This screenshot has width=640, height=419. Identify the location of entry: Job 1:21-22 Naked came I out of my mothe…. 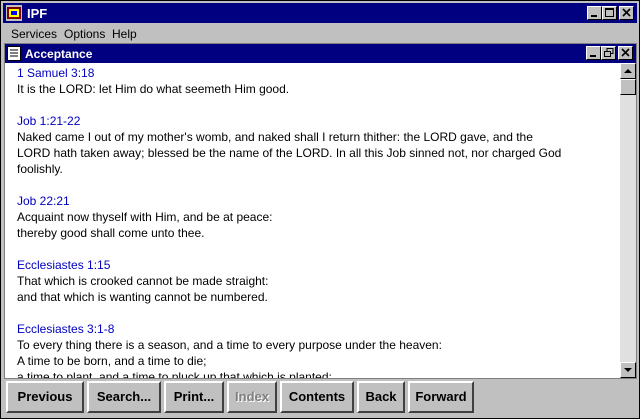
(318, 145).